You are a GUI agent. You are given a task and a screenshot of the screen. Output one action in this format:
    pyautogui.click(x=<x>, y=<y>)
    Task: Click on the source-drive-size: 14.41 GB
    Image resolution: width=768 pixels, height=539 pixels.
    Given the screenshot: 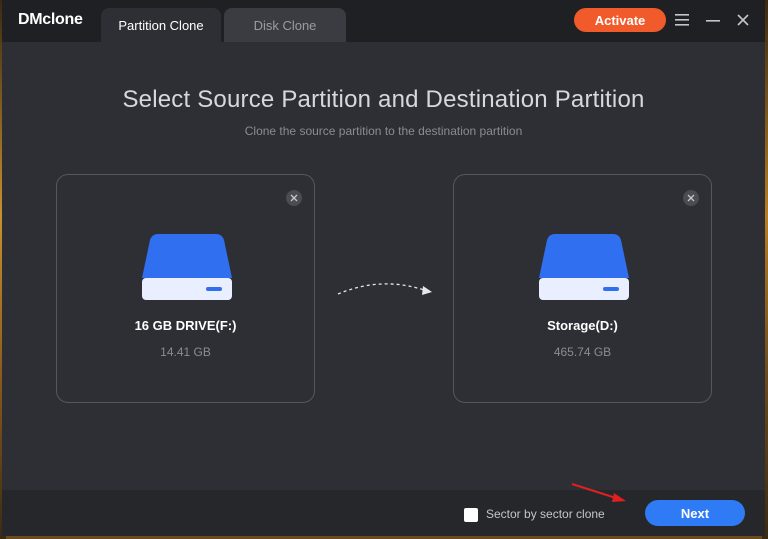 What is the action you would take?
    pyautogui.click(x=185, y=352)
    